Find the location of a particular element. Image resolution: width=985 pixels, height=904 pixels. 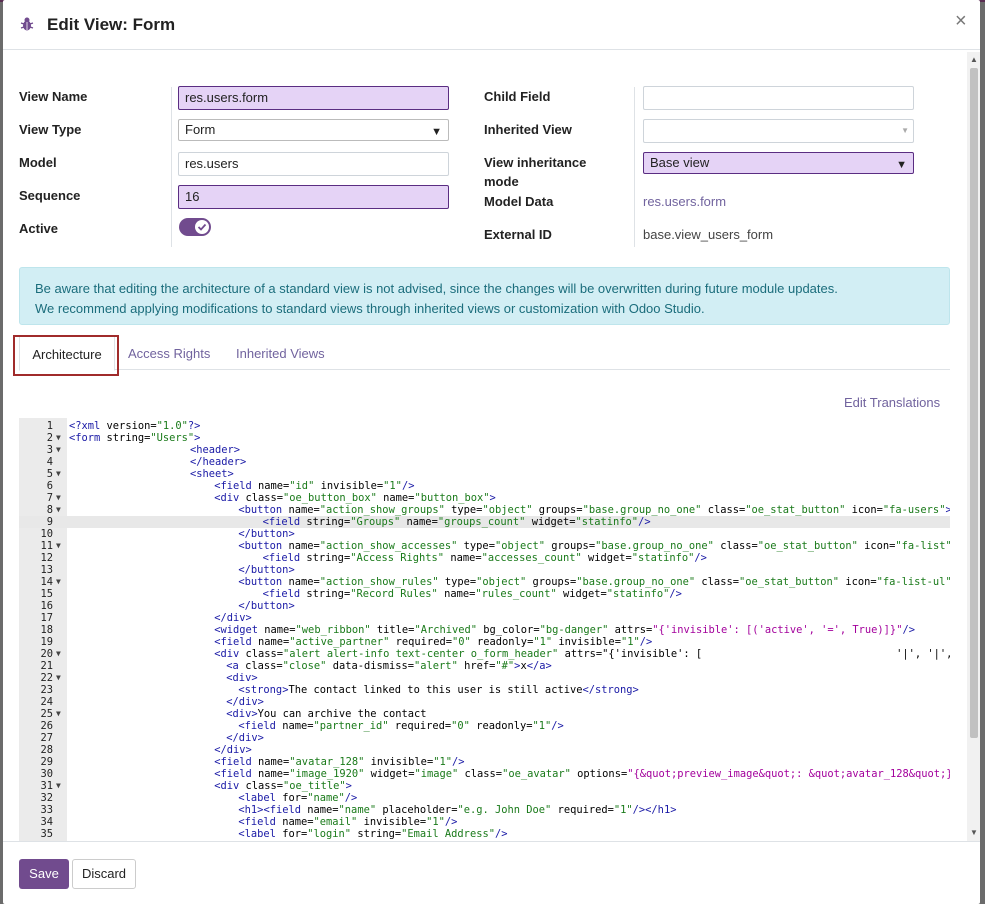

model-data-link: res.users.form is located at coordinates (684, 201).